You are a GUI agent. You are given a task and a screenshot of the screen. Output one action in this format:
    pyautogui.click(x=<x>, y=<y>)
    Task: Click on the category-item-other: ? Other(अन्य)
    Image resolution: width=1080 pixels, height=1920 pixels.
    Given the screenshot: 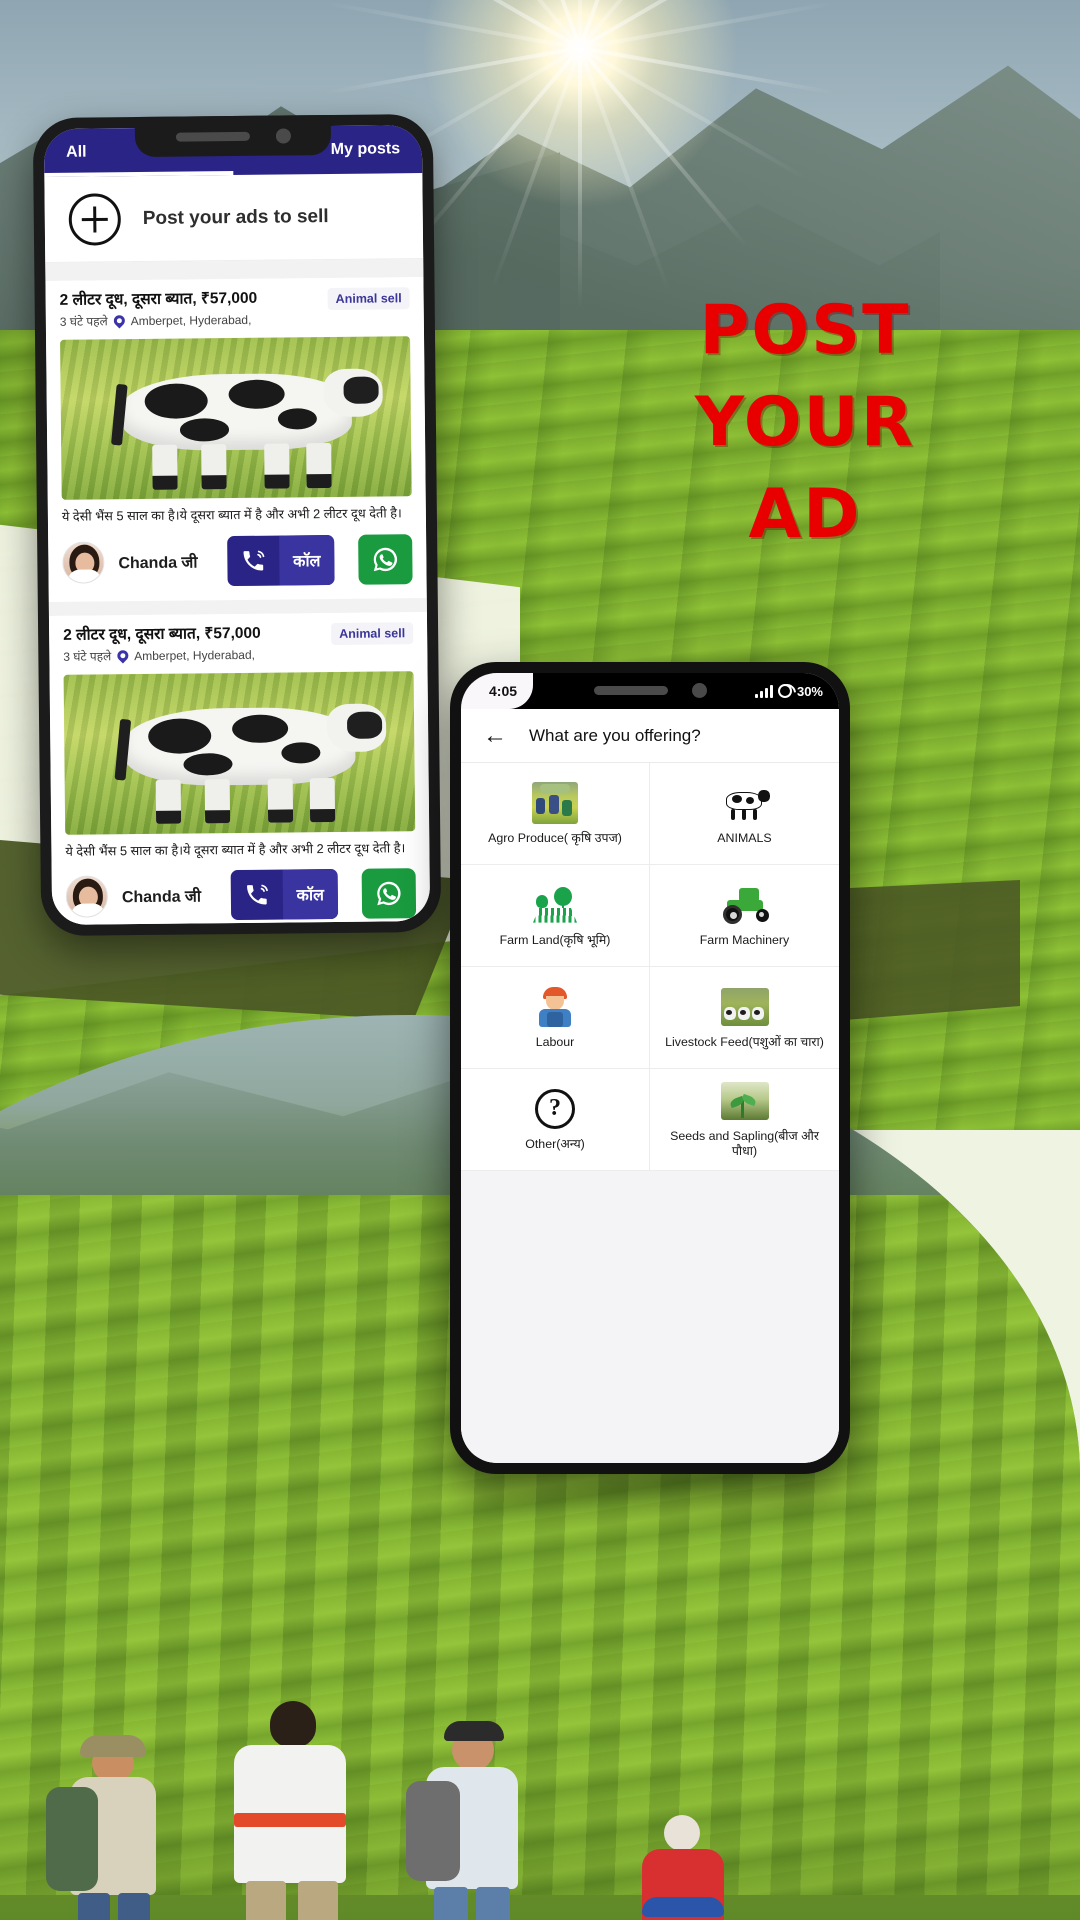 What is the action you would take?
    pyautogui.click(x=555, y=1120)
    